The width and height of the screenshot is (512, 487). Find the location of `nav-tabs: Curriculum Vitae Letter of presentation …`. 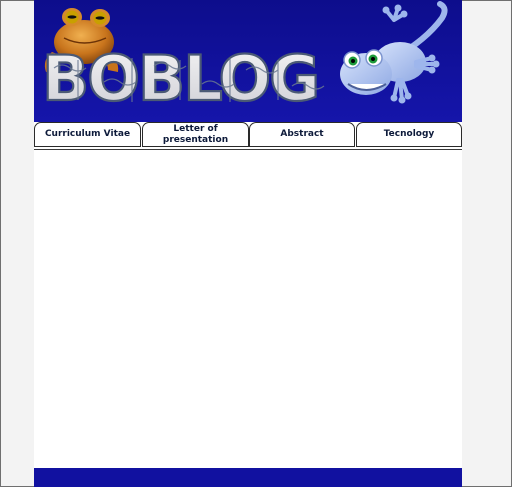

nav-tabs: Curriculum Vitae Letter of presentation … is located at coordinates (248, 136).